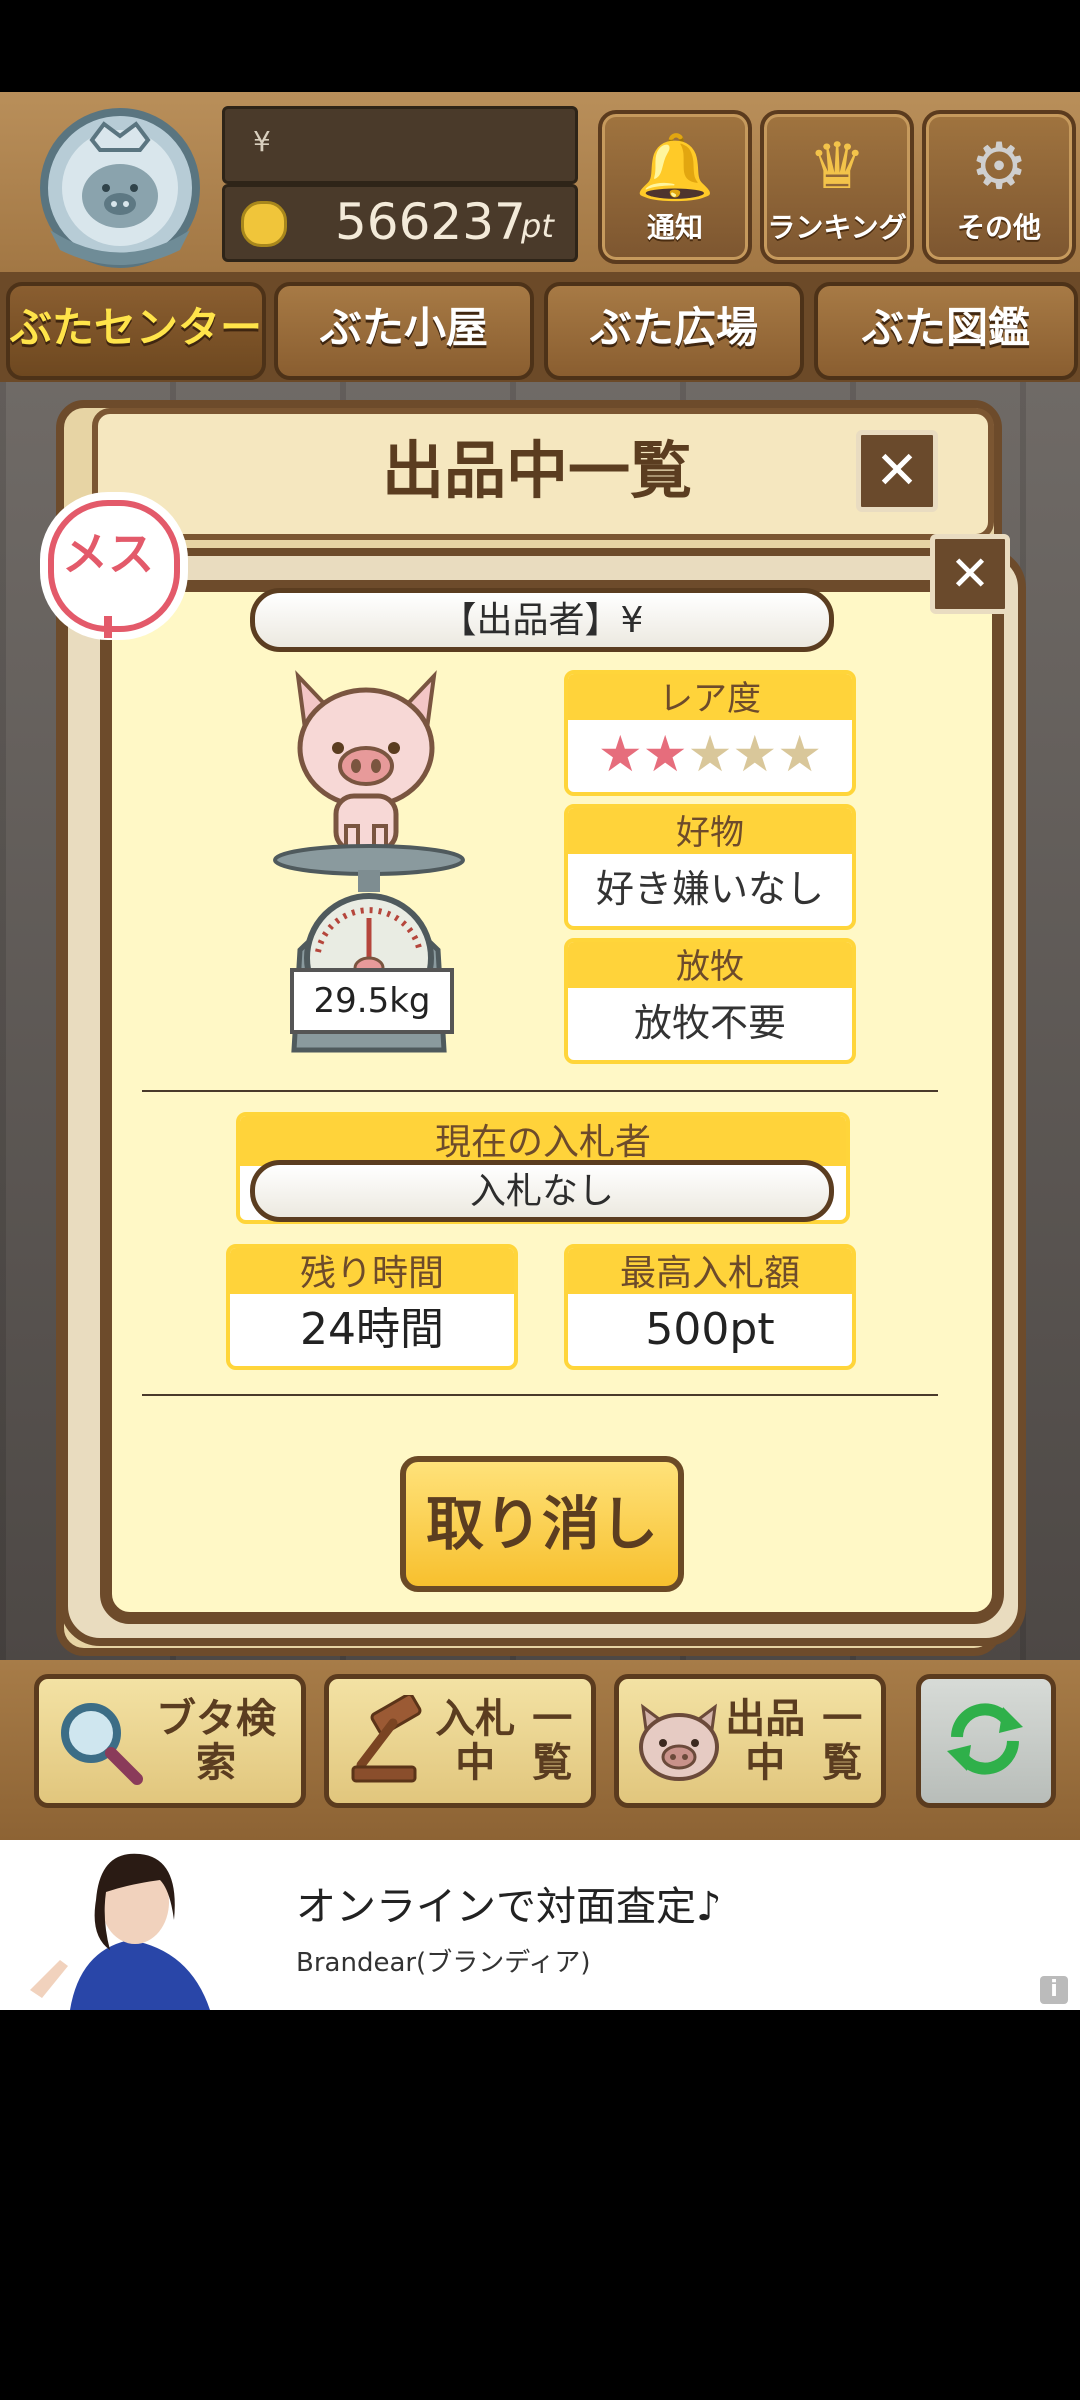 Image resolution: width=1080 pixels, height=2400 pixels. I want to click on tab-buta-hiroba: ぶた広場, so click(674, 331).